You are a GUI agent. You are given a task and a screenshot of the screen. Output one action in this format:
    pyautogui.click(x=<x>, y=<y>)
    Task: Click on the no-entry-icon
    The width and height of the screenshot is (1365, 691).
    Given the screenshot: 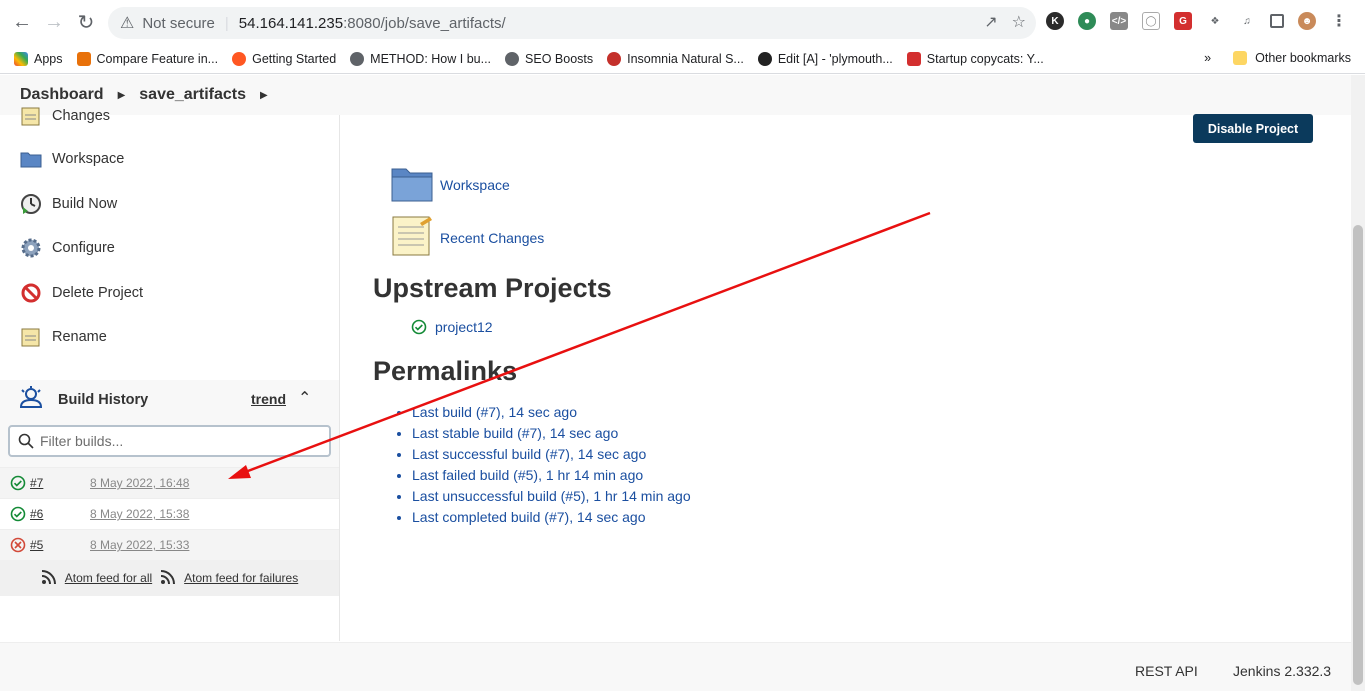 What is the action you would take?
    pyautogui.click(x=31, y=293)
    